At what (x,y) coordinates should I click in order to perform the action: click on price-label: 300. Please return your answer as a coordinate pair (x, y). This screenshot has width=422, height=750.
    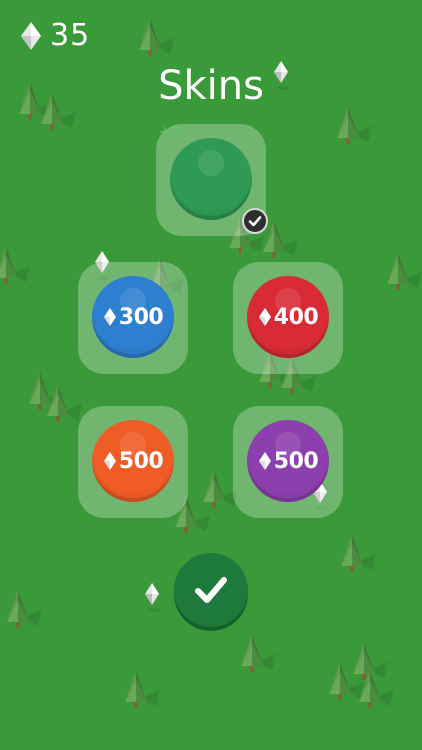
    Looking at the image, I should click on (133, 317).